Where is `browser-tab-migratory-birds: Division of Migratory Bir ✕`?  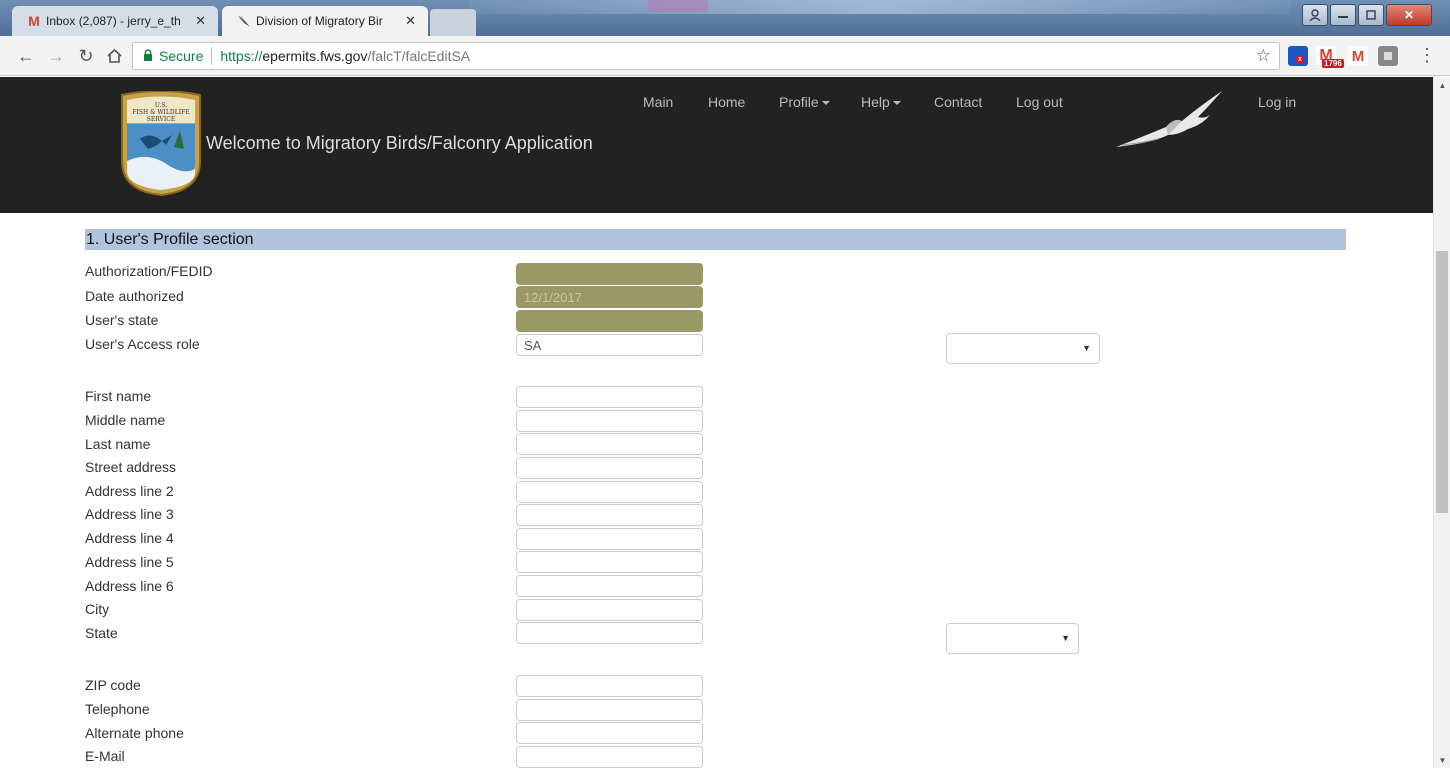 browser-tab-migratory-birds: Division of Migratory Bir ✕ is located at coordinates (325, 21).